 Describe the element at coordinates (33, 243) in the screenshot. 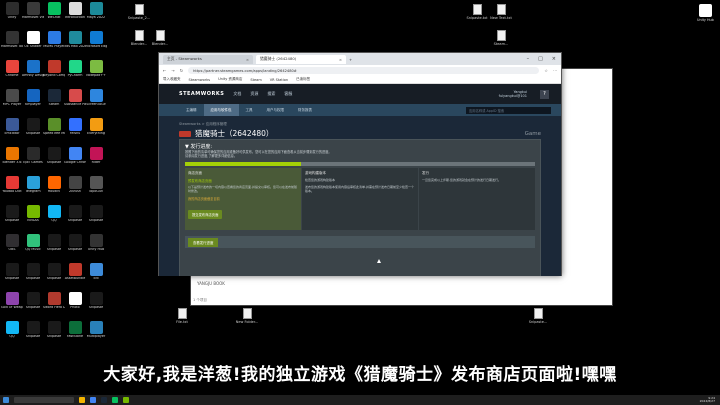

I see `desktop-icon: QQ Music` at that location.